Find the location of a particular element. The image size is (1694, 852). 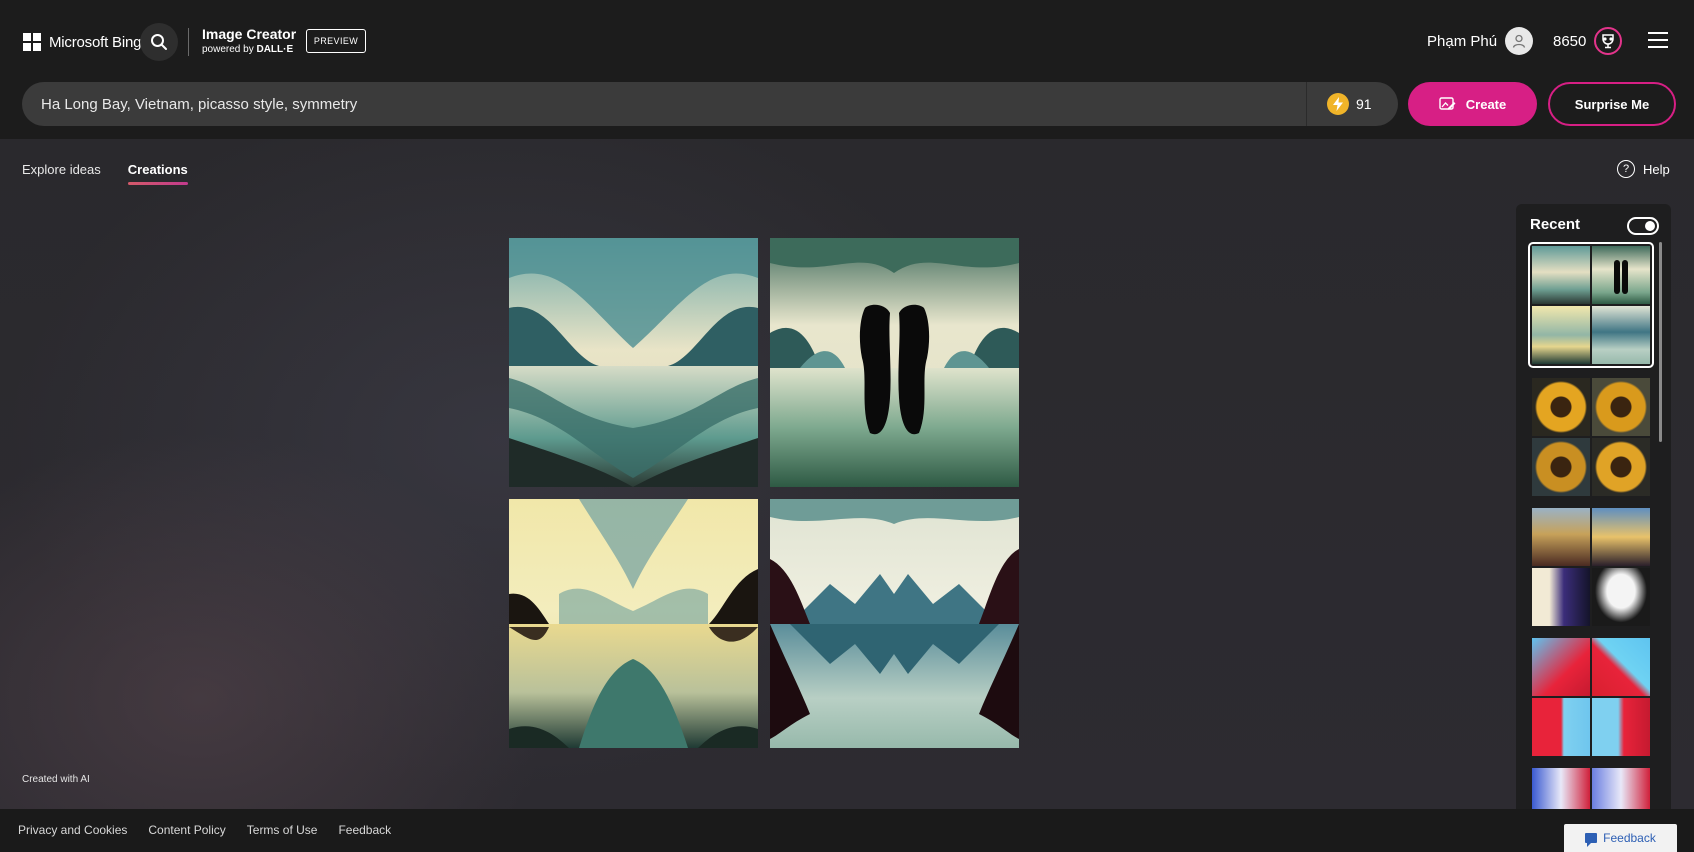

hamburger-icon is located at coordinates (1658, 40).